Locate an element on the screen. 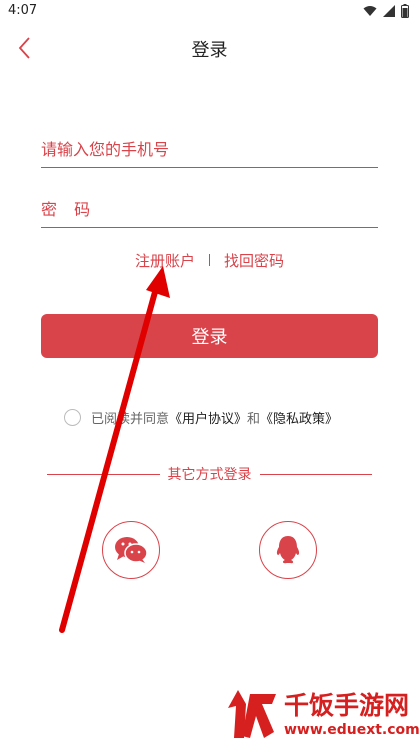  signal-icon is located at coordinates (389, 11).